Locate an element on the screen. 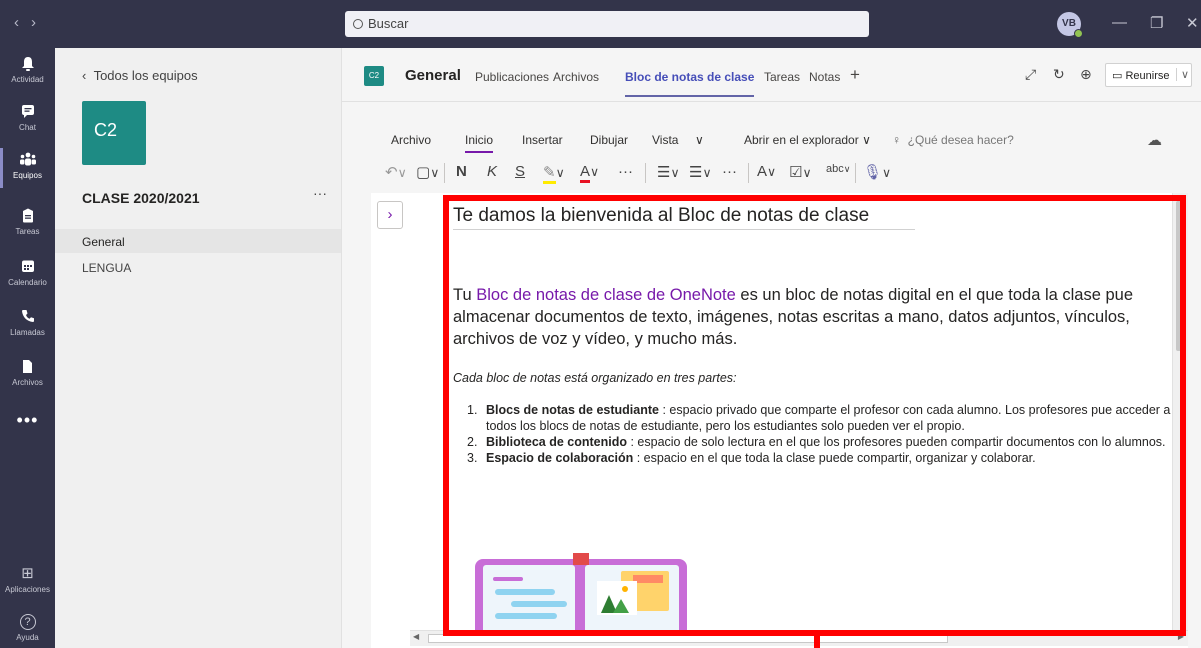 This screenshot has width=1201, height=648. vertical-scrollbar is located at coordinates (1180, 411).